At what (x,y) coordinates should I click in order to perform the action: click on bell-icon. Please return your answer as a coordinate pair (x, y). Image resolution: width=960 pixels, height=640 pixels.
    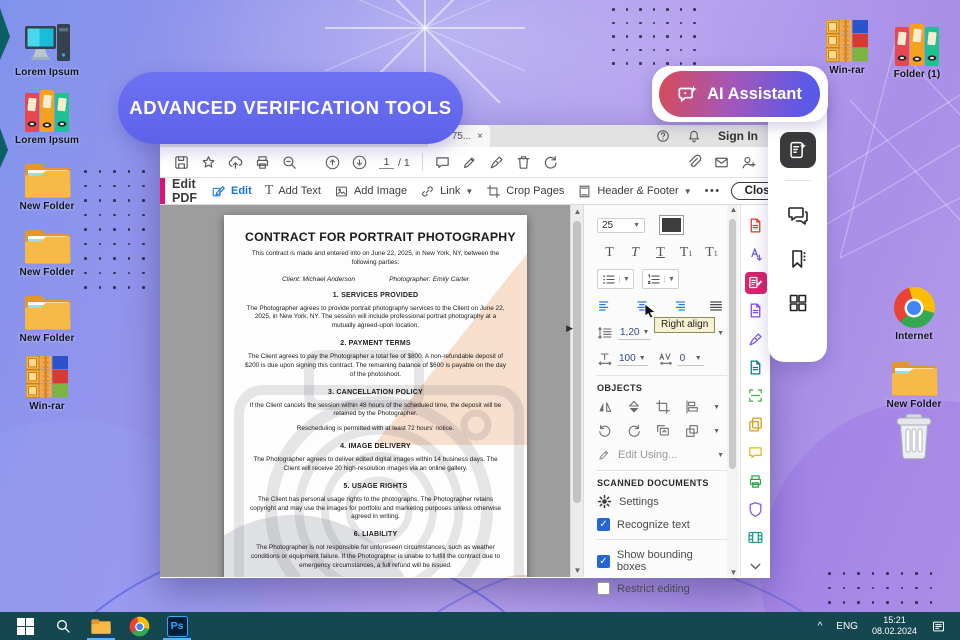
    Looking at the image, I should click on (694, 136).